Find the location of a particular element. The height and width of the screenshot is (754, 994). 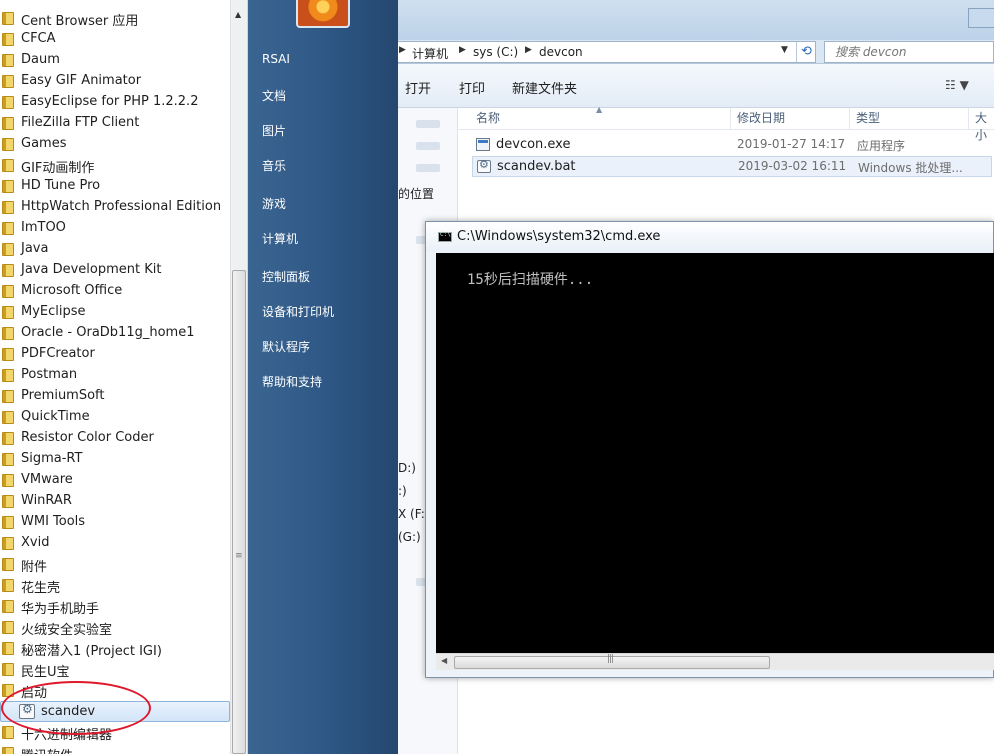

address-bar: ▶ 计算机 ▶ sys (C:) ▶ devcon ▼ ⟲ is located at coordinates (604, 52).